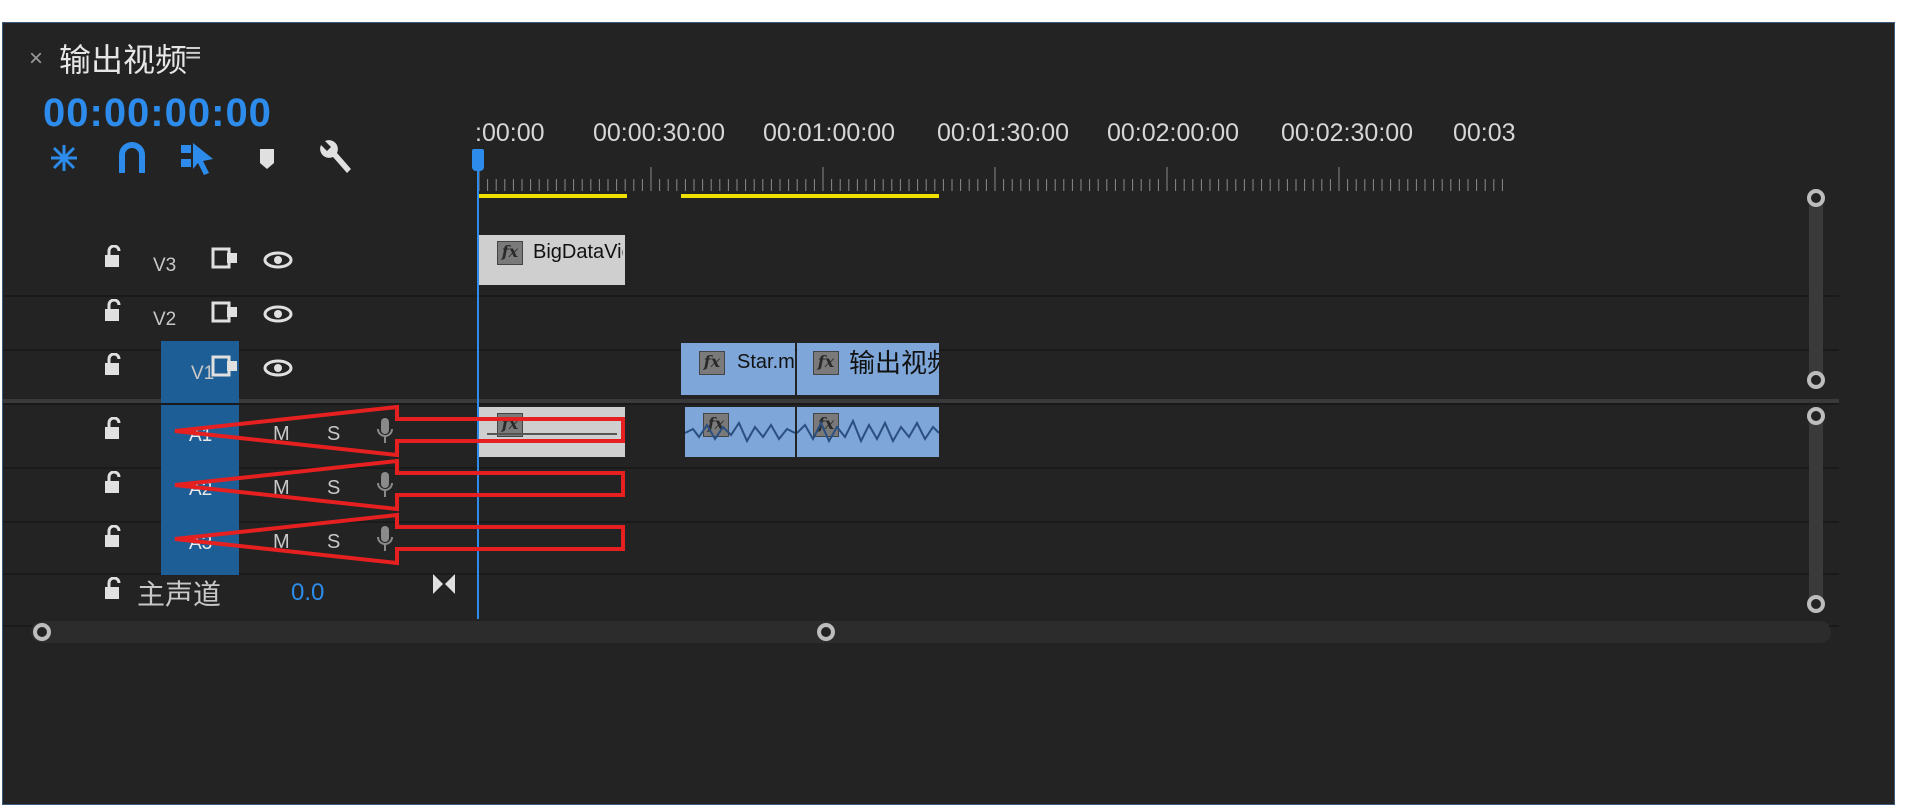 Image resolution: width=1913 pixels, height=805 pixels. I want to click on sequence-tab-title: 输出视频, so click(123, 58).